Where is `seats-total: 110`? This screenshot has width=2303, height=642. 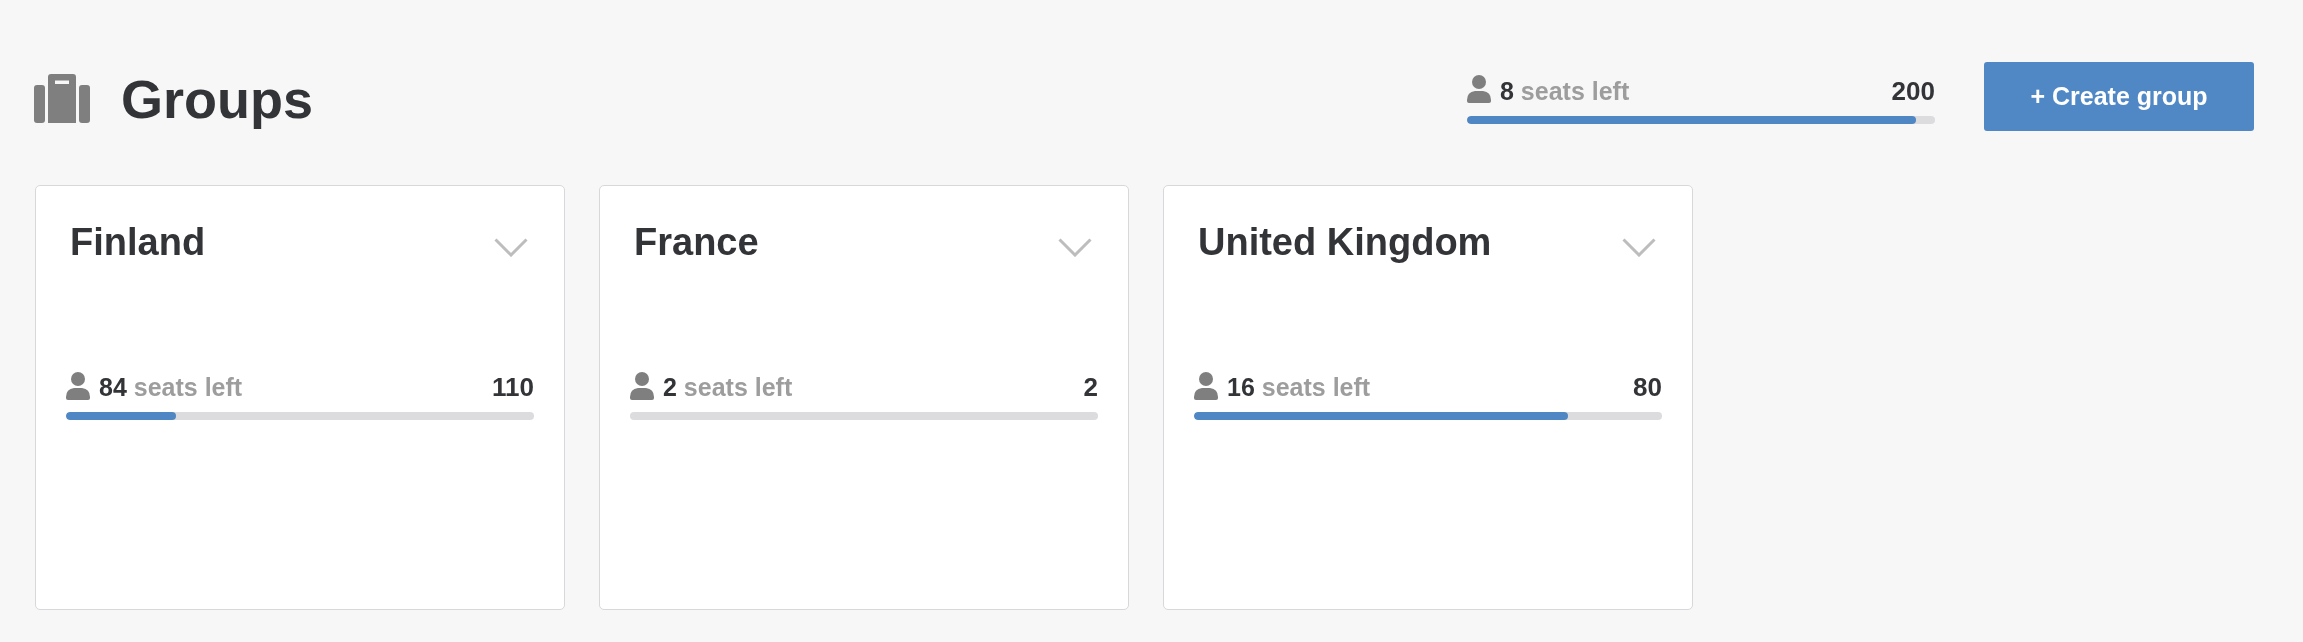 seats-total: 110 is located at coordinates (513, 387).